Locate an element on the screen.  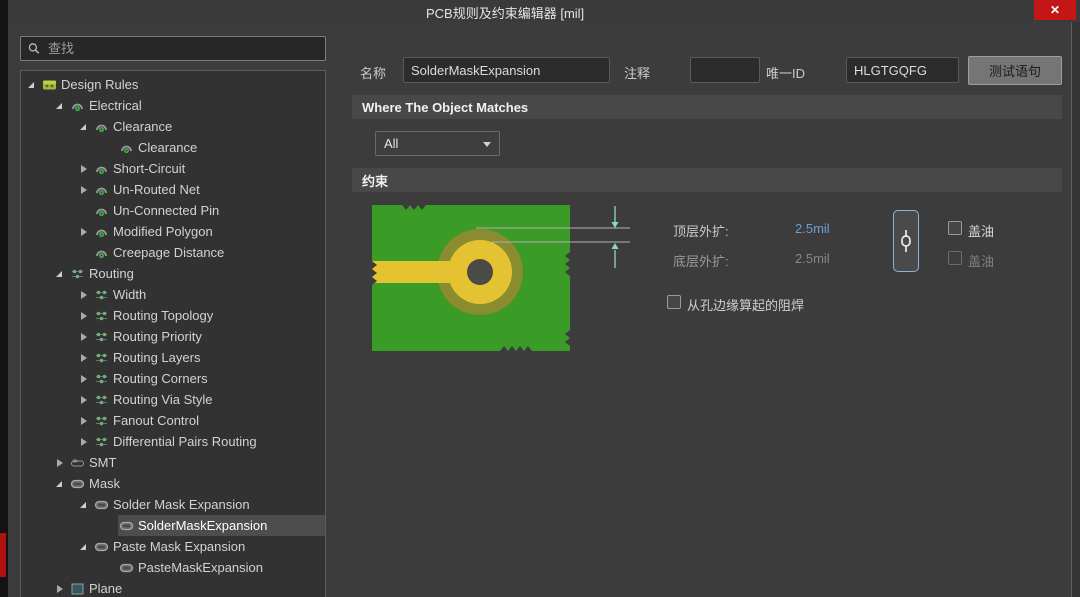
unique-id-input is located at coordinates (902, 70).